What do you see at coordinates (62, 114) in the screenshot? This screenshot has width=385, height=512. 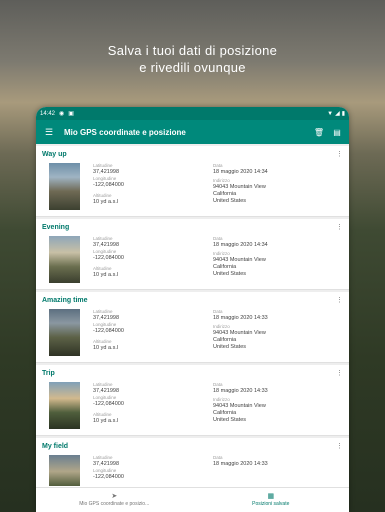 I see `notification-icon: ◉` at bounding box center [62, 114].